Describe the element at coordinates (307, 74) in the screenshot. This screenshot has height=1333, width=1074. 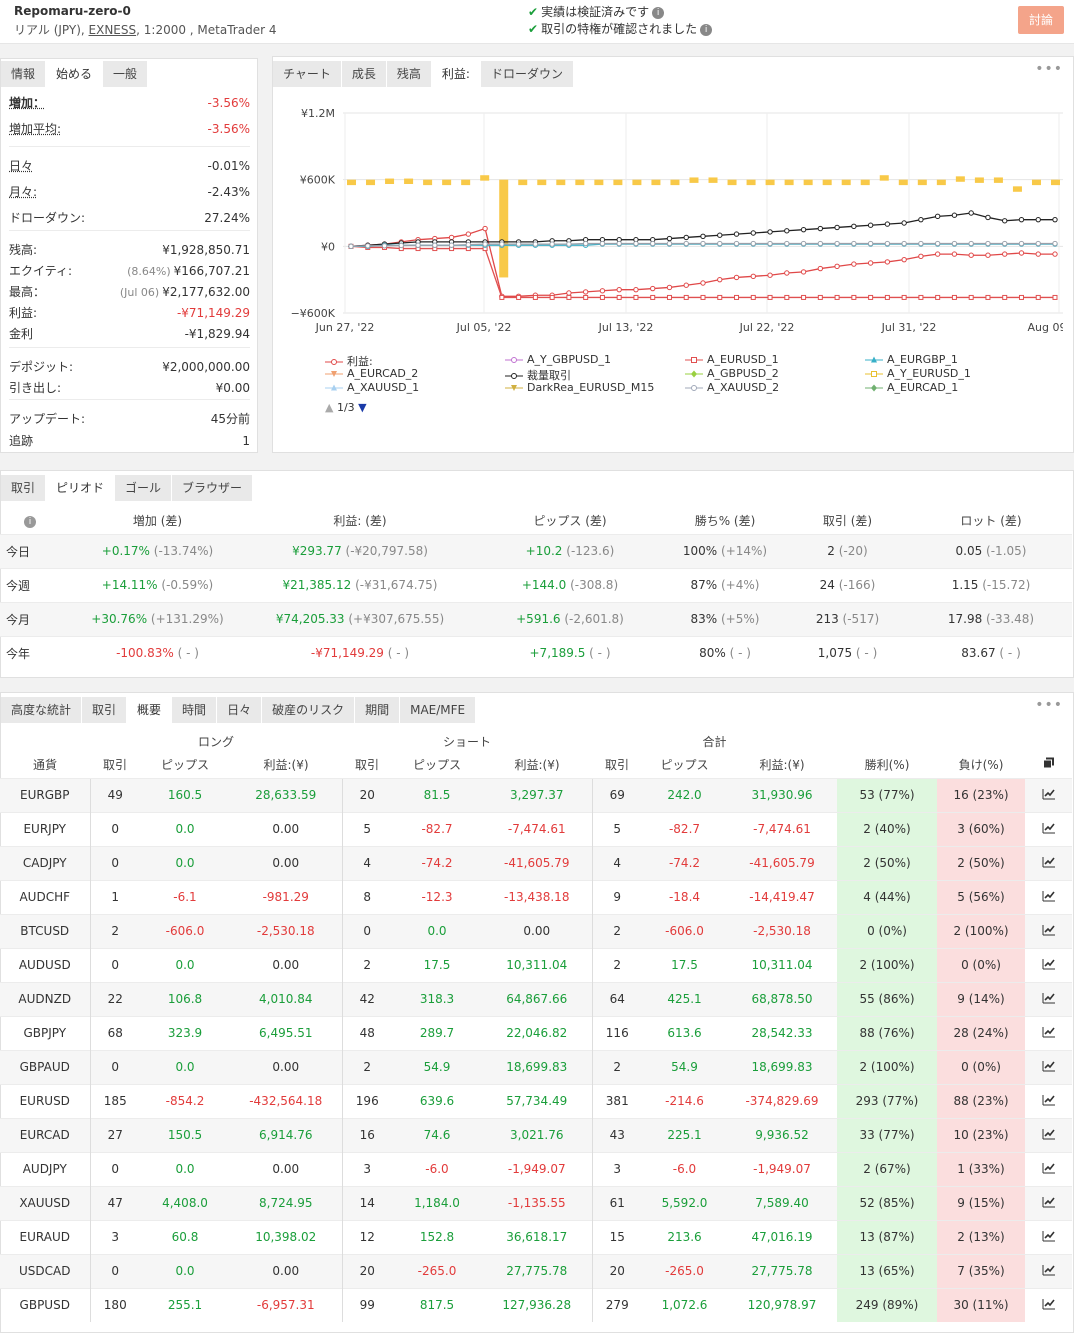
I see `tab-chart-0: チャート` at that location.